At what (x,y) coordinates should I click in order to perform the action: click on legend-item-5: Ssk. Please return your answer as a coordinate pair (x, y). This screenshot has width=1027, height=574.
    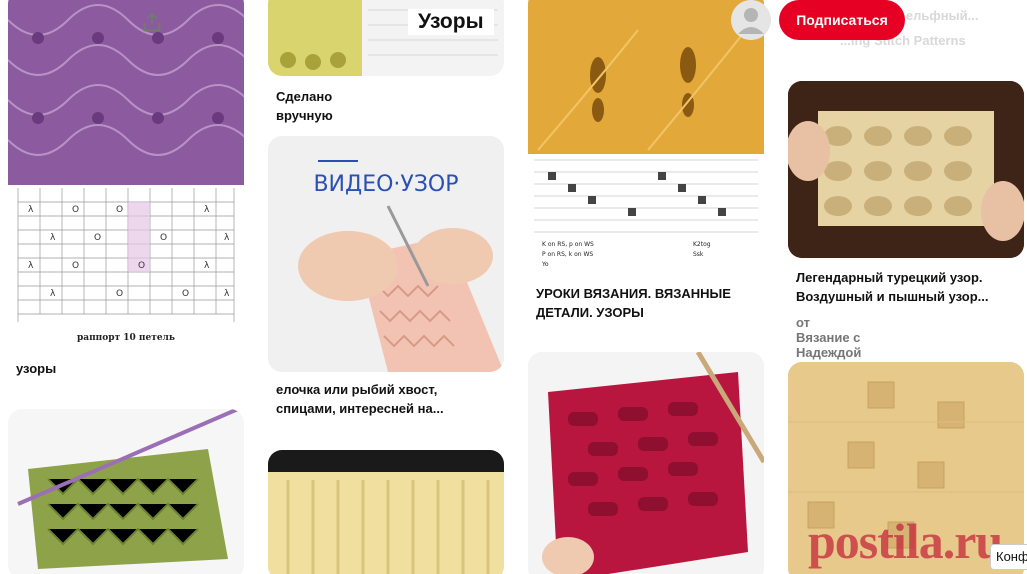
    Looking at the image, I should click on (698, 254).